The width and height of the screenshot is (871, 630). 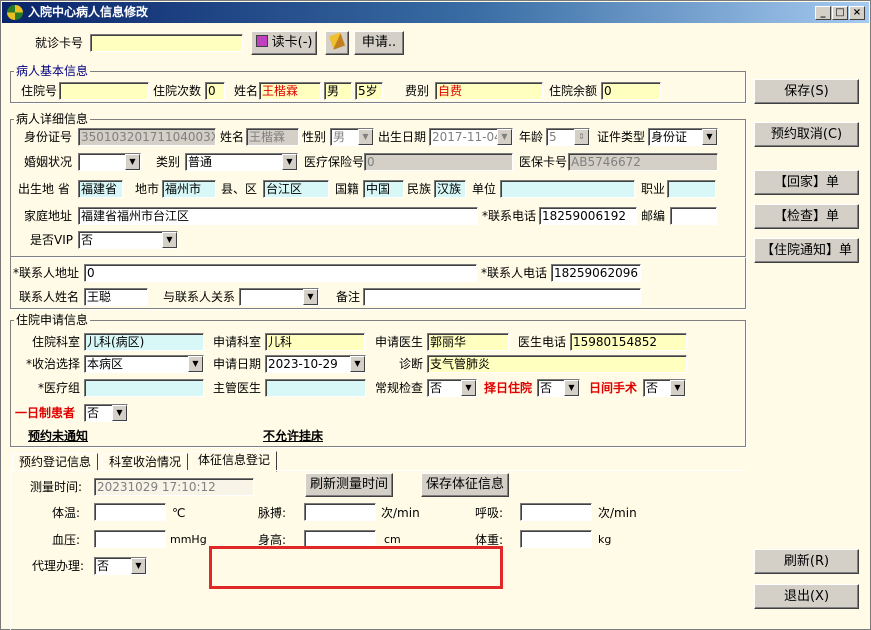 I want to click on insurance-field: 0, so click(x=438, y=162).